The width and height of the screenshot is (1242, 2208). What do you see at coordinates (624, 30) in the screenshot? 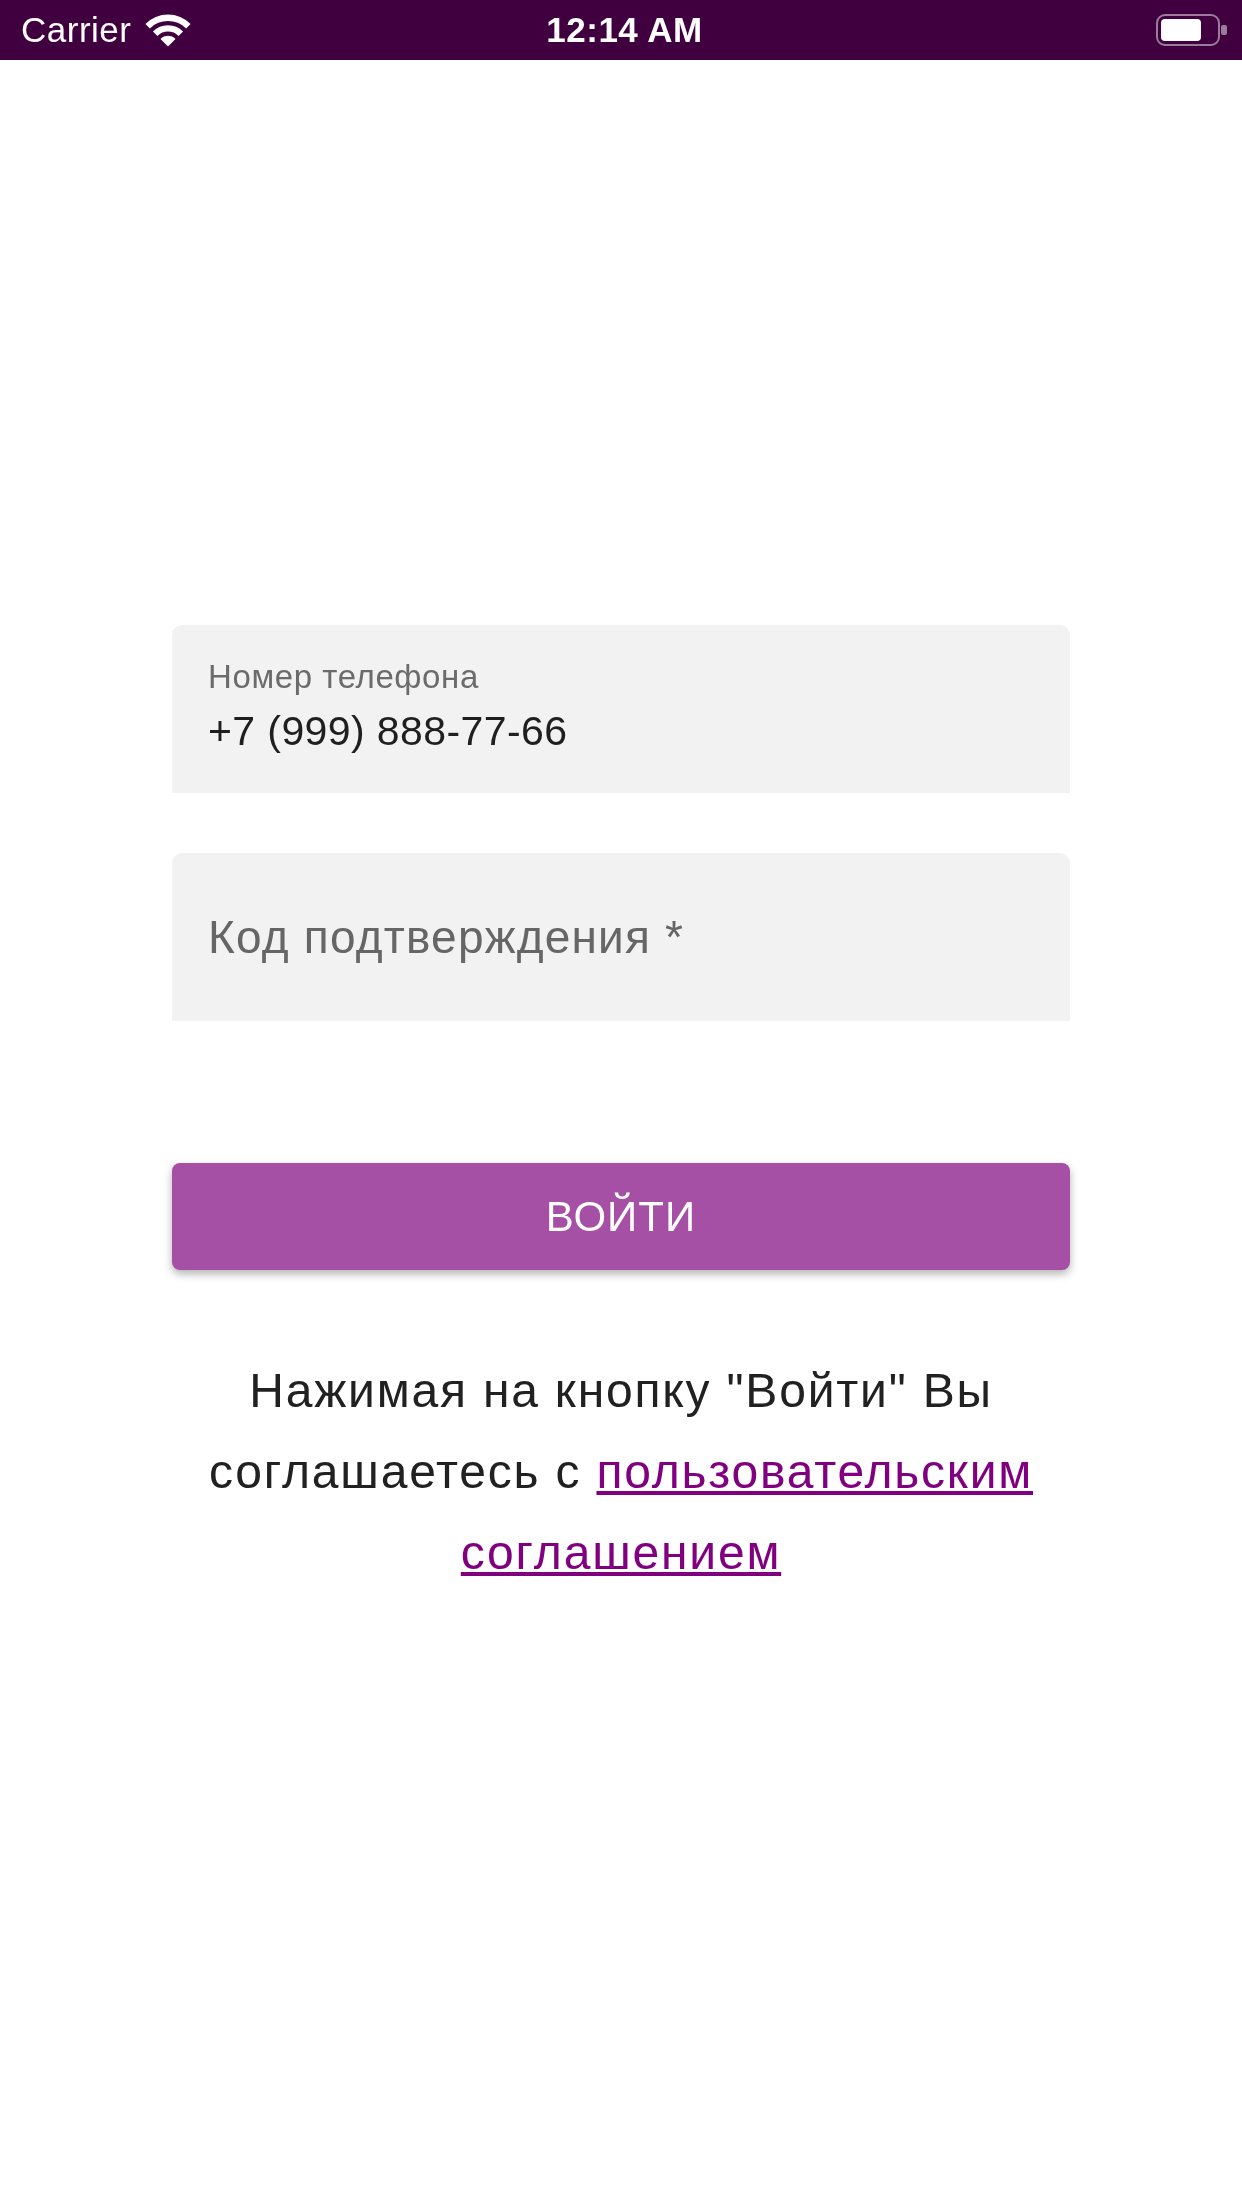
I see `clock-time: 12:14 AM` at bounding box center [624, 30].